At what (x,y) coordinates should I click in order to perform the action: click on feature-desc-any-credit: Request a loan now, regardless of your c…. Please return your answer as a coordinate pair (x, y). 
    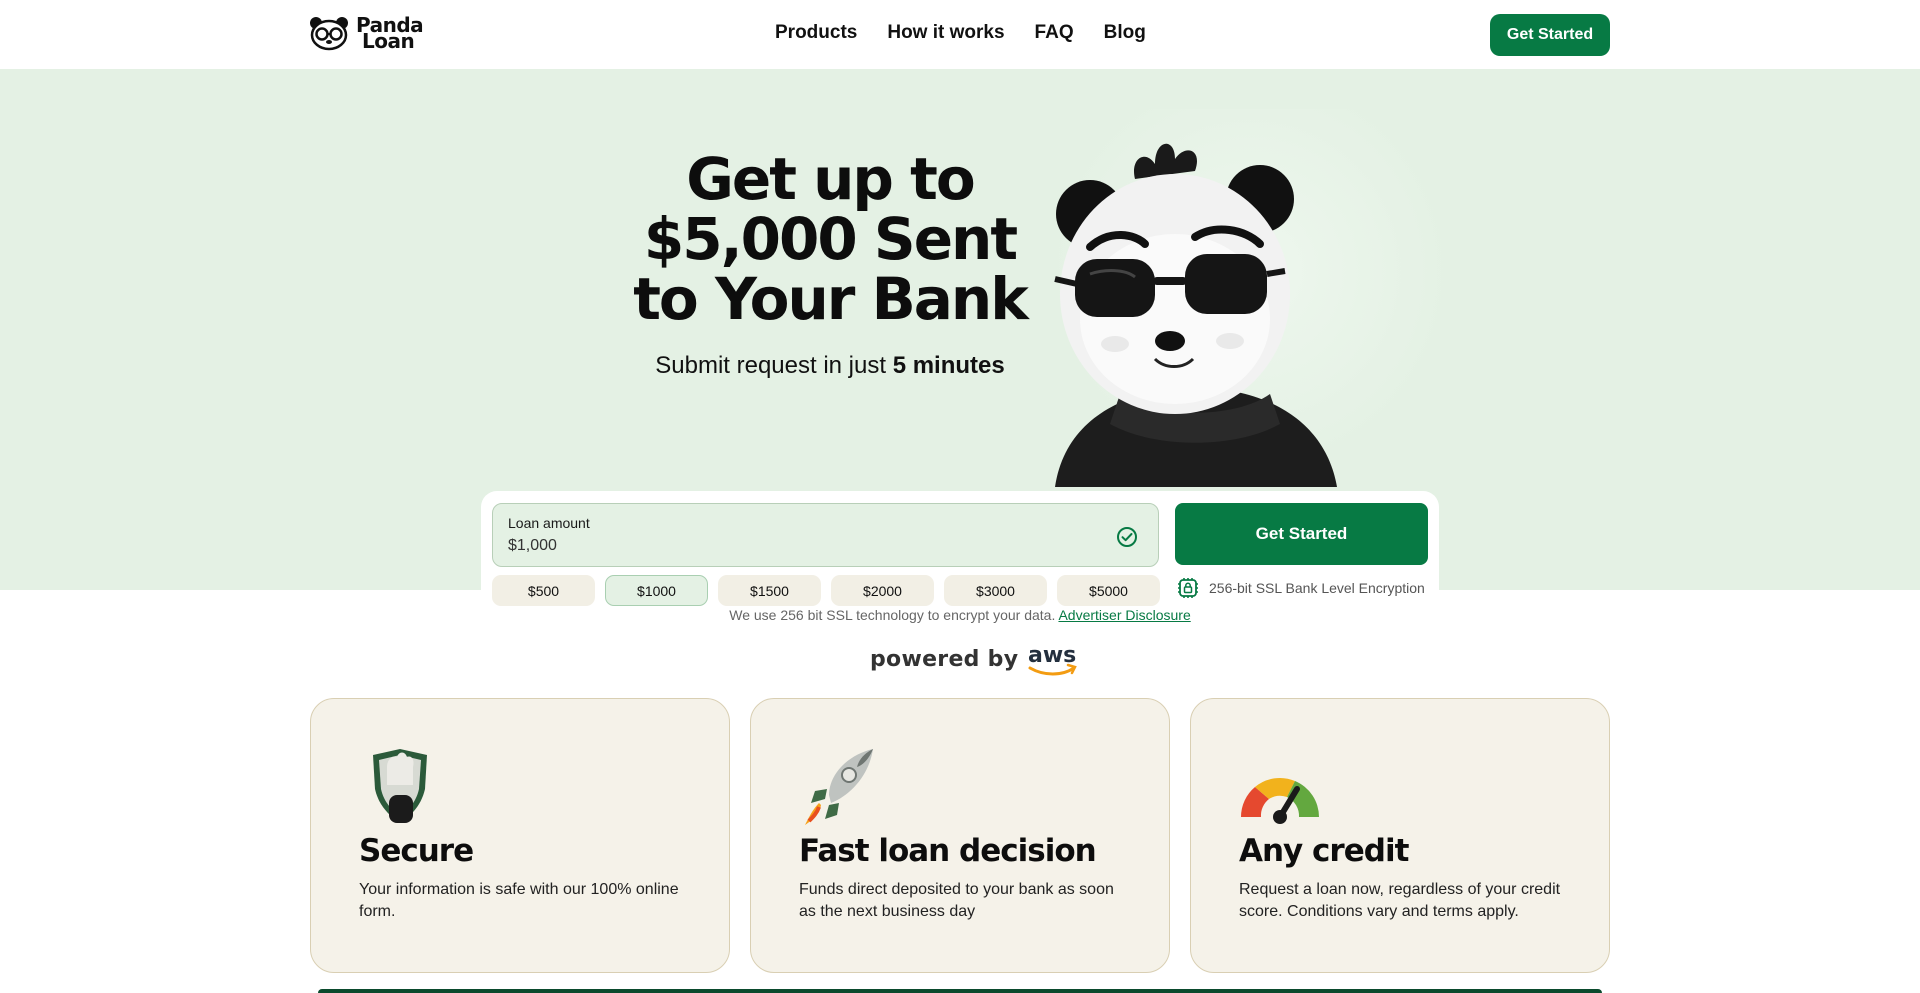
    Looking at the image, I should click on (1400, 900).